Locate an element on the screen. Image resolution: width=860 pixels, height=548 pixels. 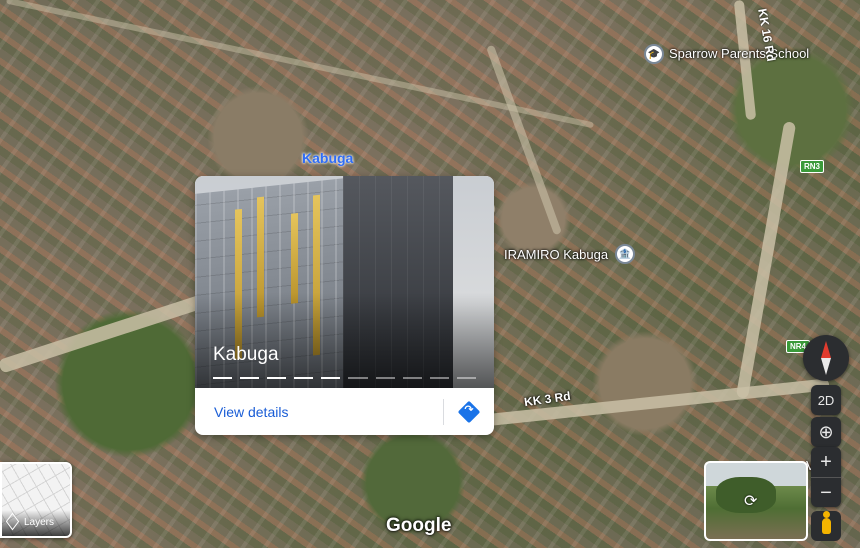
directions-button: ↷ is located at coordinates (469, 411).